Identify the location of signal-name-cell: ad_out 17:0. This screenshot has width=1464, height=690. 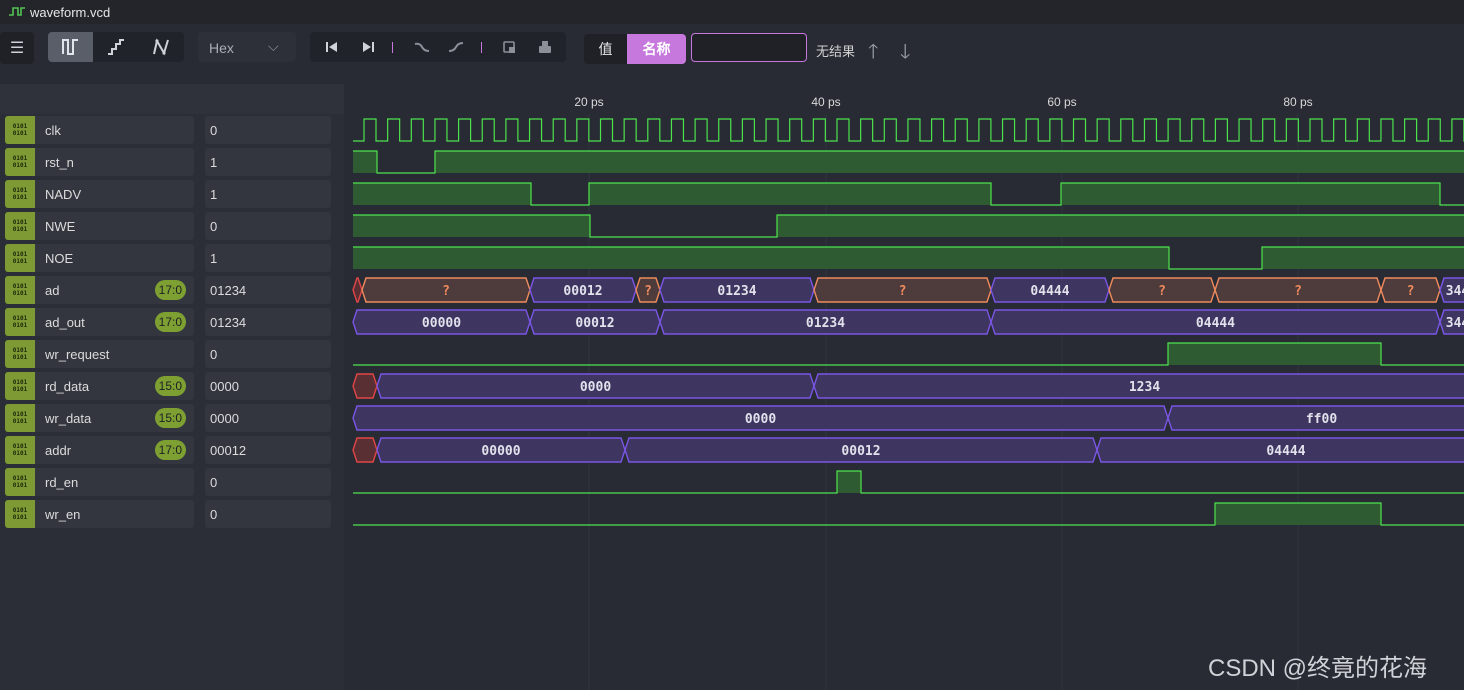
(114, 322).